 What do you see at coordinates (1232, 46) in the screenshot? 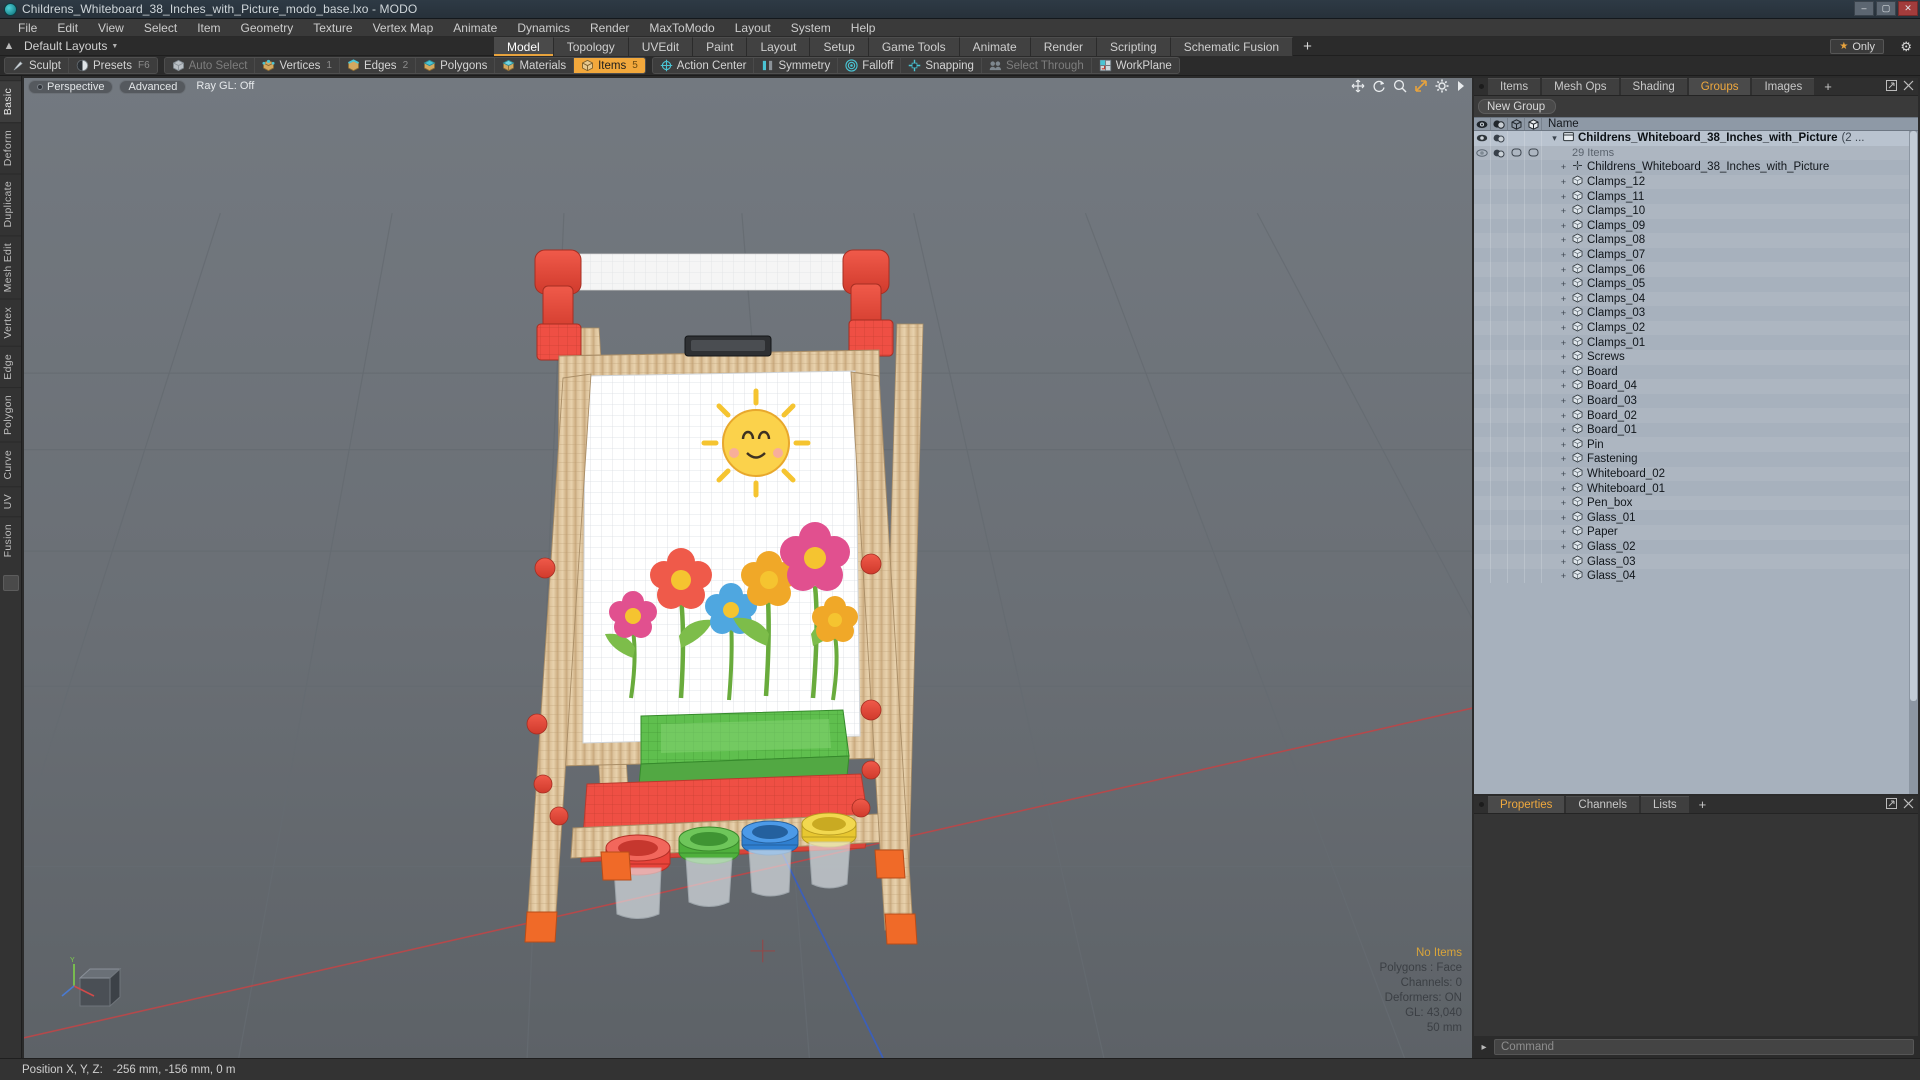
I see `layout-tab-schematic-fusion: Schematic Fusion` at bounding box center [1232, 46].